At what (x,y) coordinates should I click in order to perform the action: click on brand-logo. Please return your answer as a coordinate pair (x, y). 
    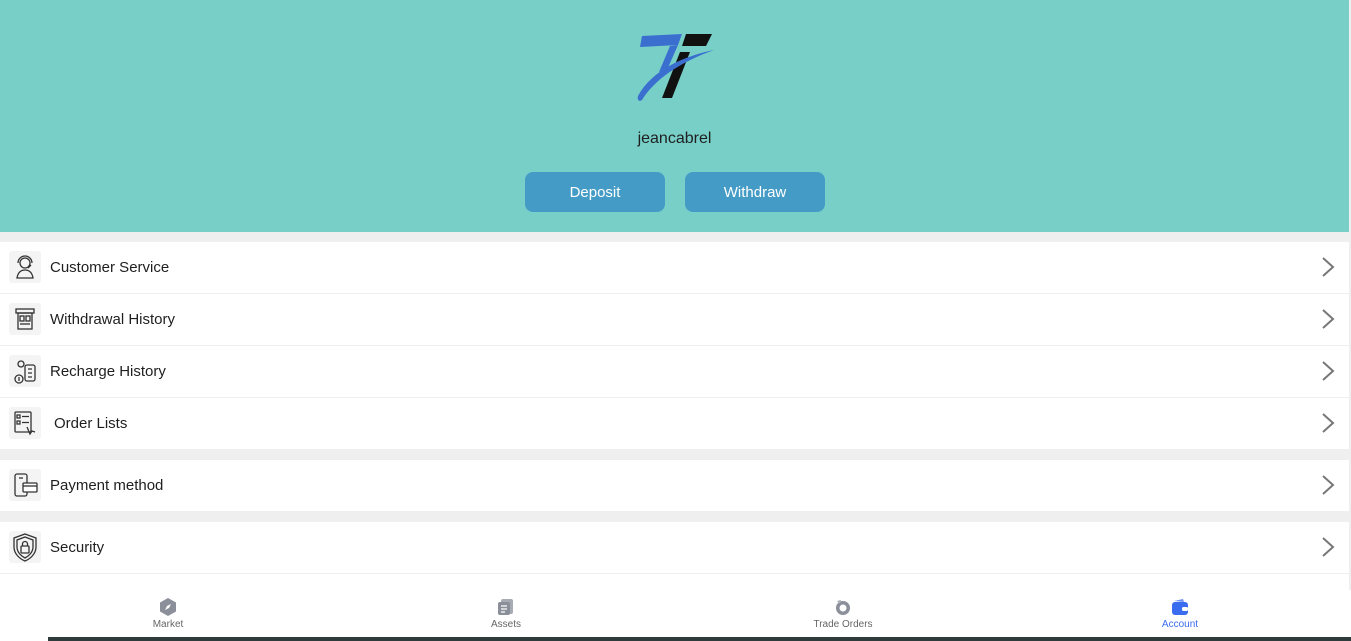
    Looking at the image, I should click on (675, 67).